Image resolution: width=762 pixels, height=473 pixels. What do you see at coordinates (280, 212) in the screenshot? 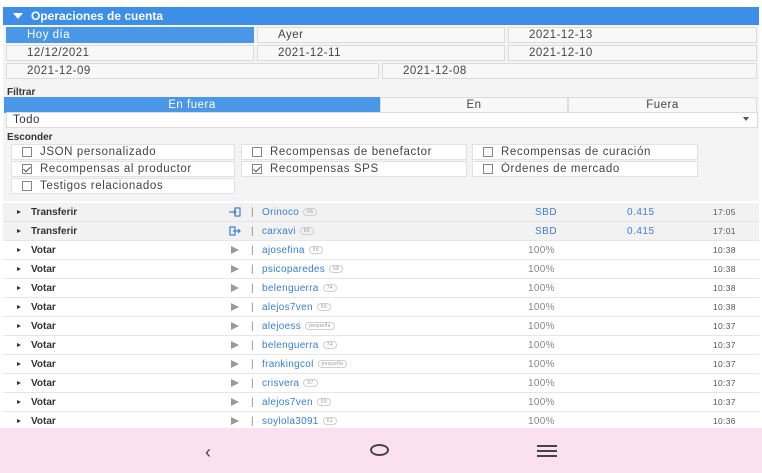
I see `account-name: Orinoco` at bounding box center [280, 212].